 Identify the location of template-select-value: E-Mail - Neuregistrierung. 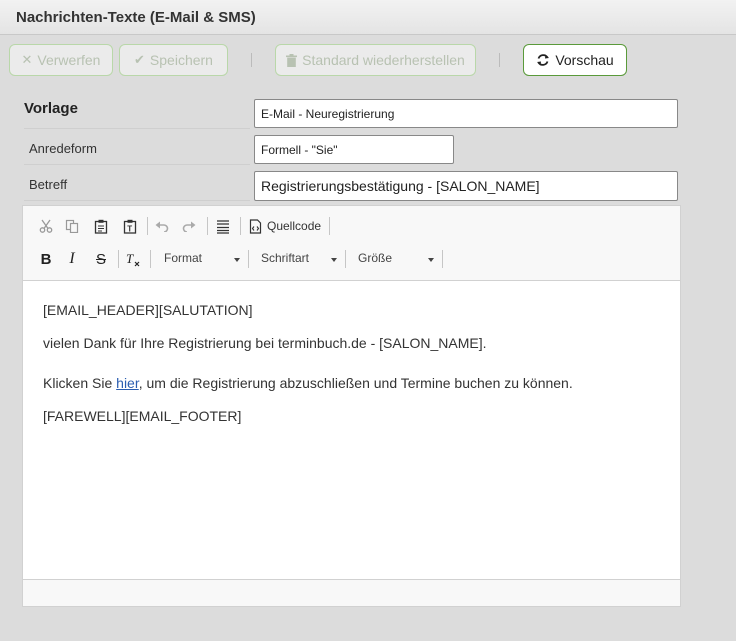
(328, 113).